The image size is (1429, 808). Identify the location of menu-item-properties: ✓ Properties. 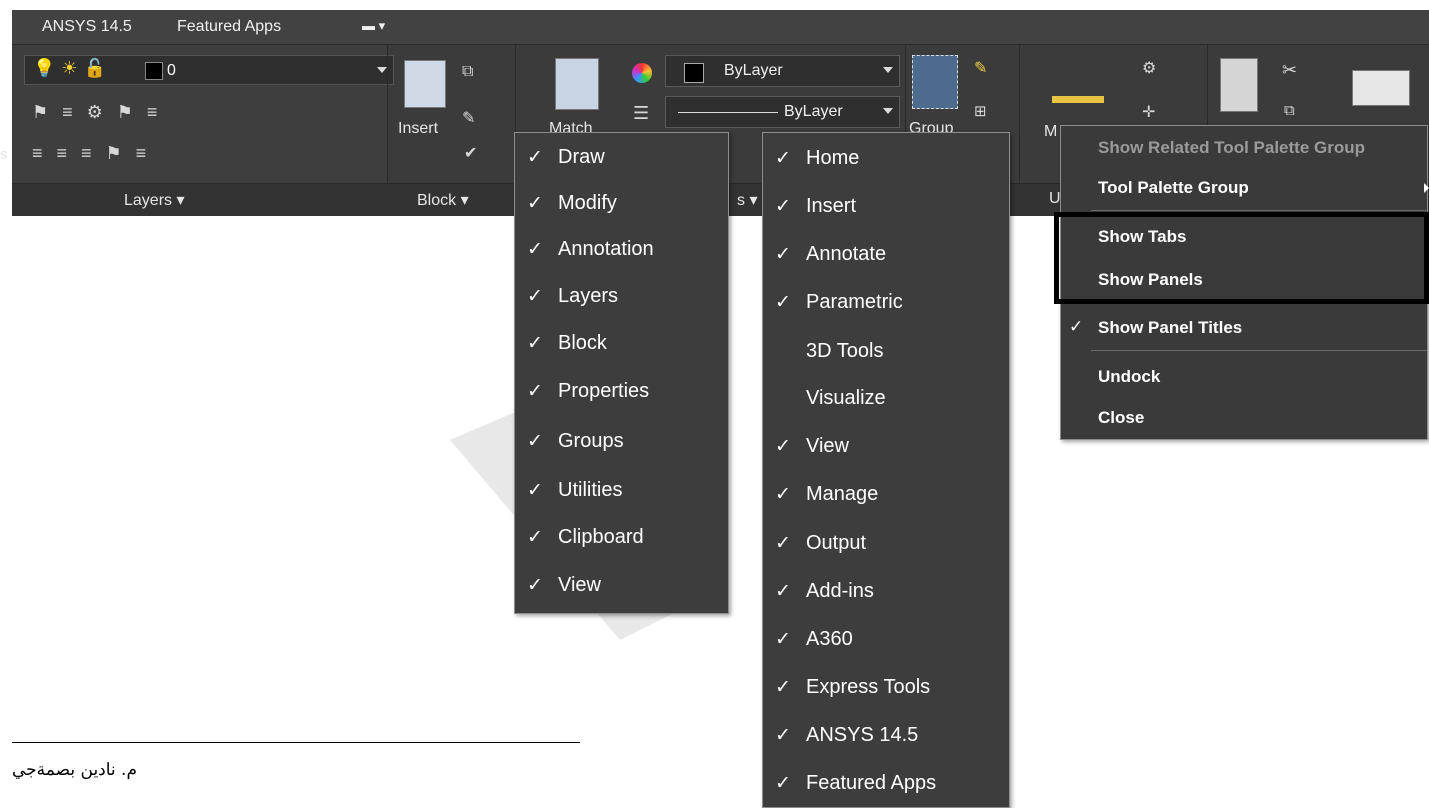
(621, 392).